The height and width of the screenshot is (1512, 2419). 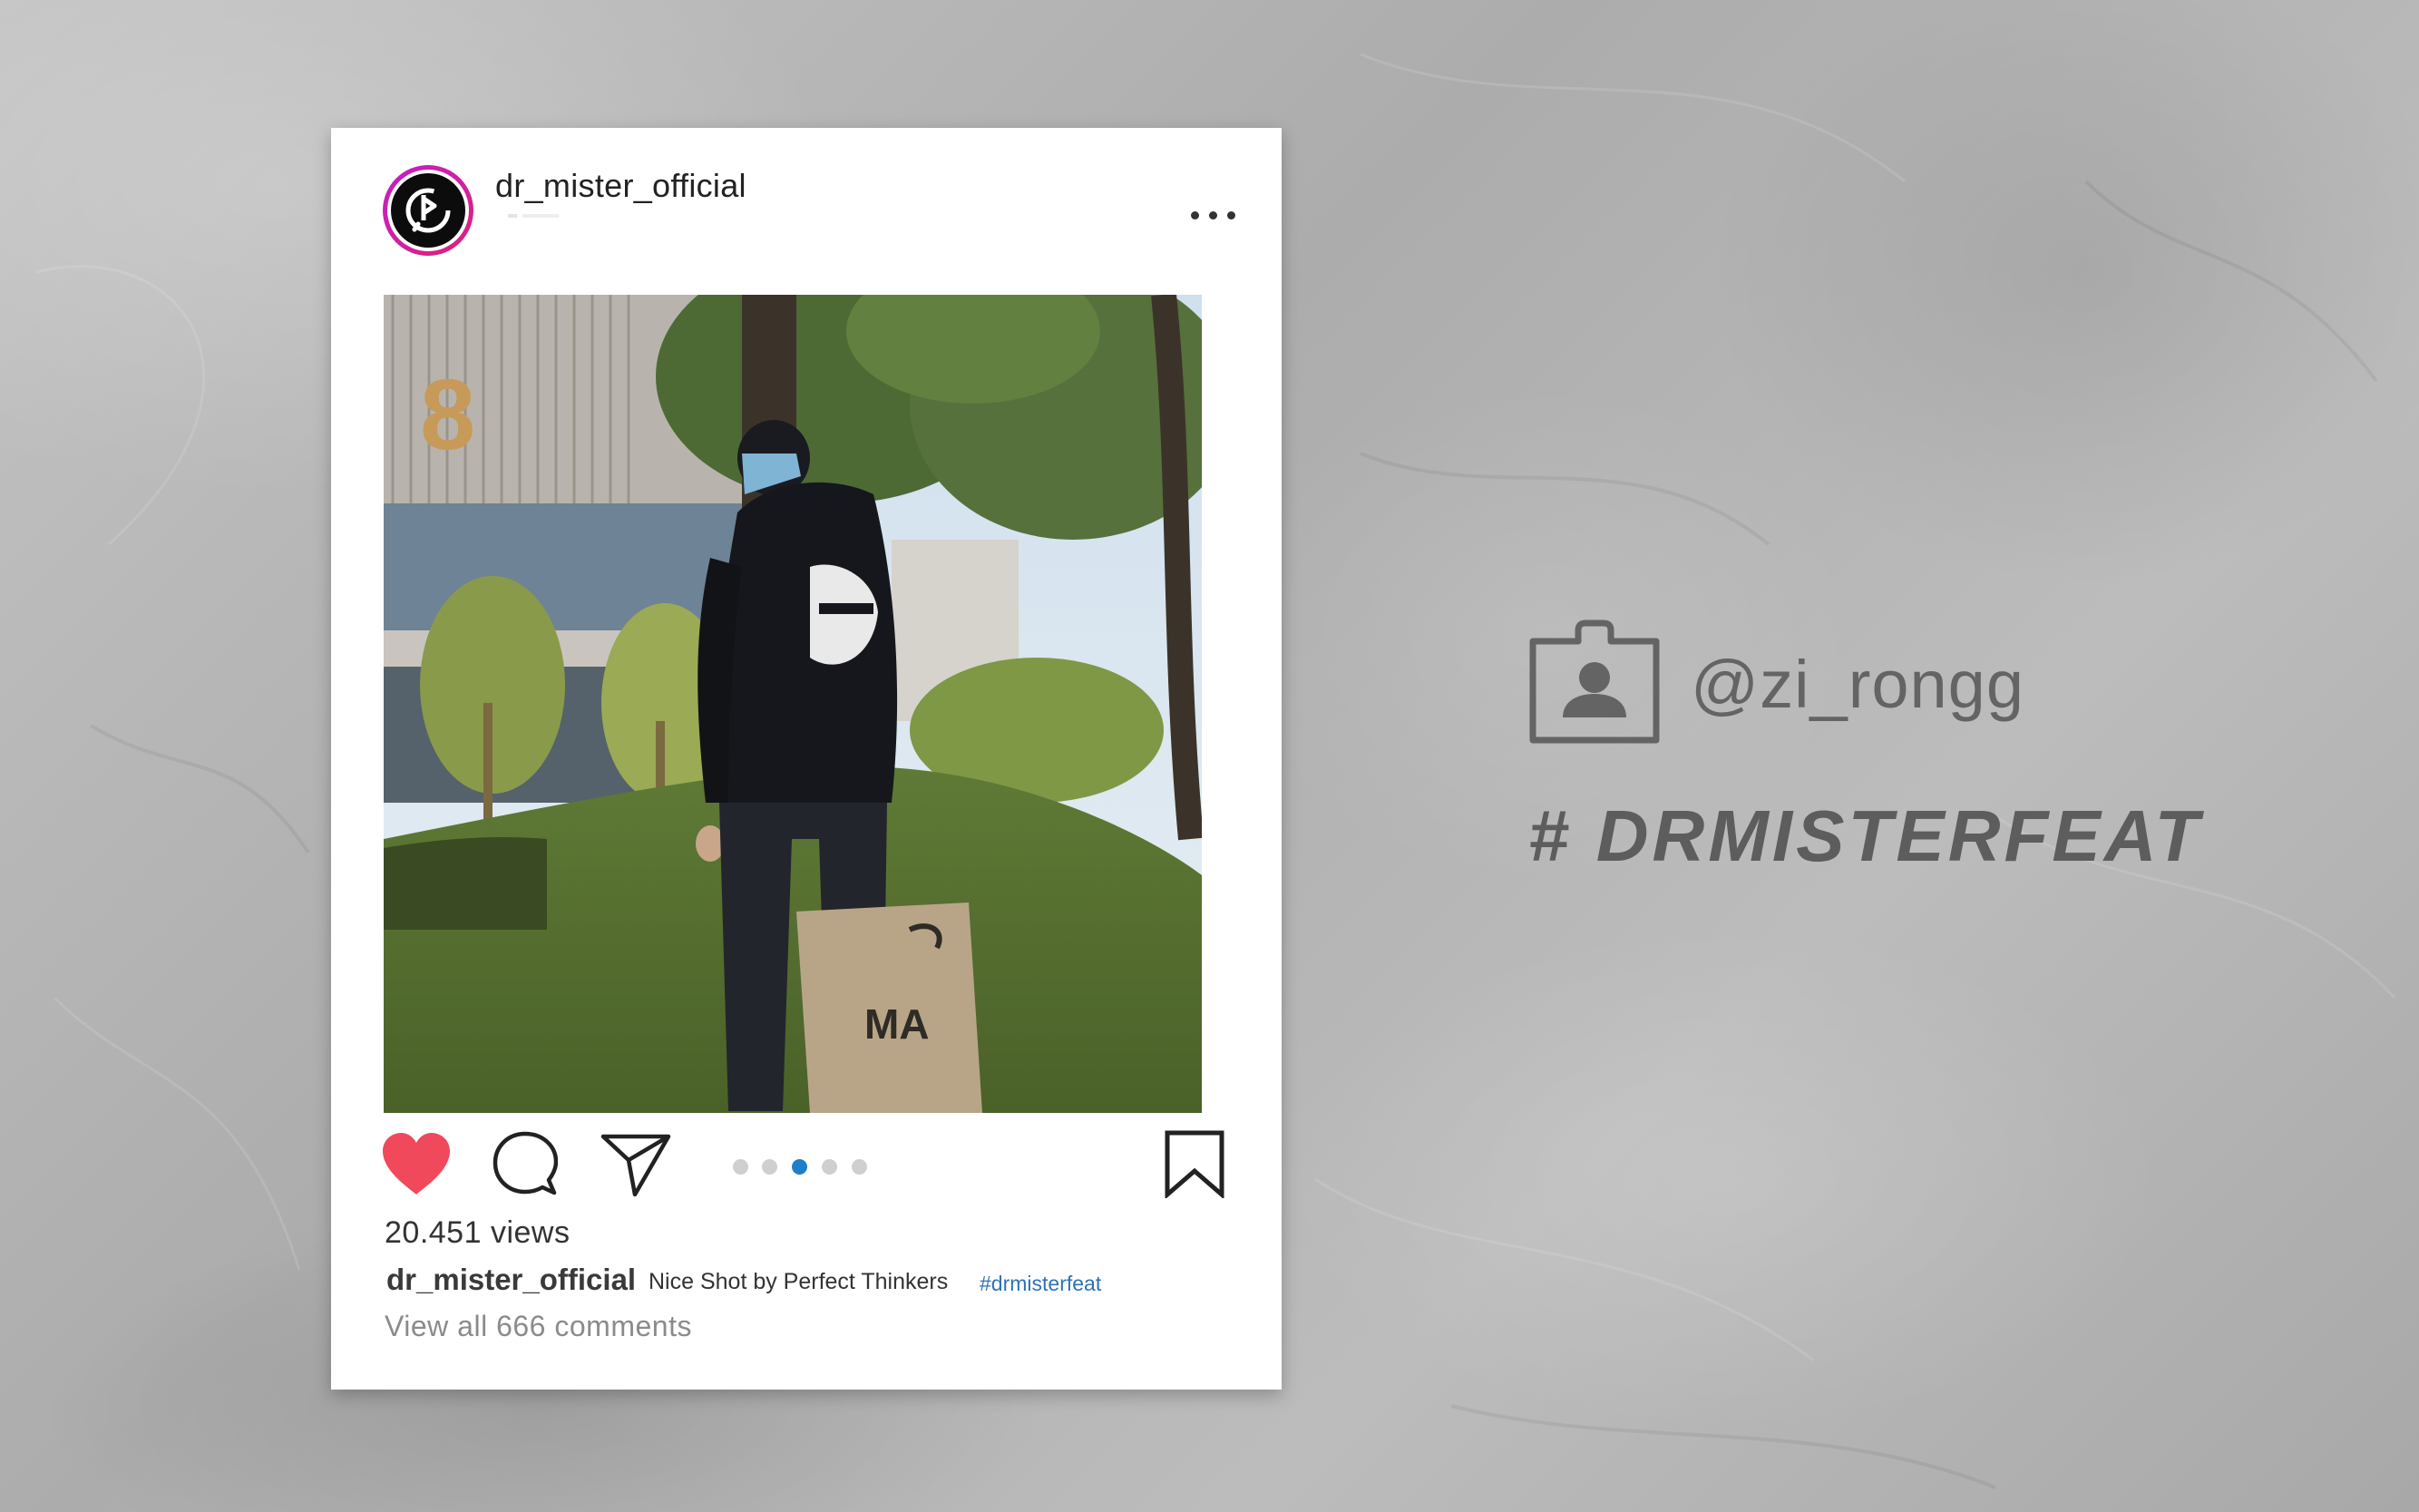 What do you see at coordinates (799, 1281) in the screenshot?
I see `caption-text: Nice Shot by Perfect Thinkers` at bounding box center [799, 1281].